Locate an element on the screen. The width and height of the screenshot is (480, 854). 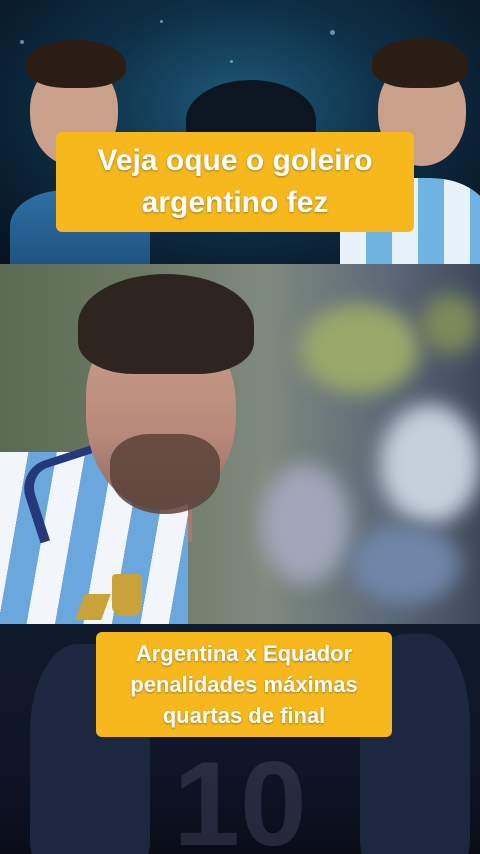
jersey-number-decoration: 10 is located at coordinates (240, 795).